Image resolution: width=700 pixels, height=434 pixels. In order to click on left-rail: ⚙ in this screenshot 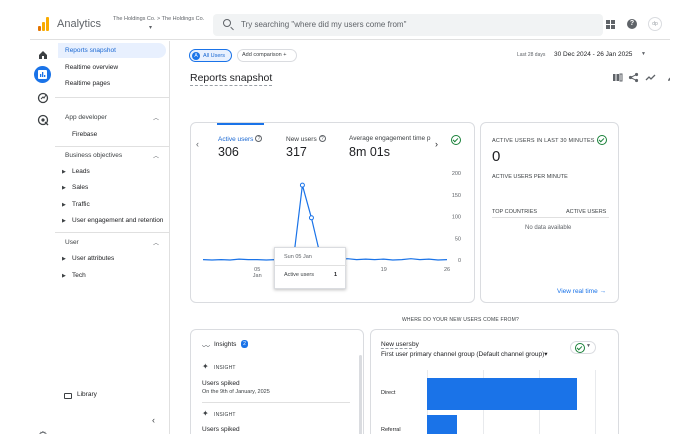, I will do `click(42, 237)`.